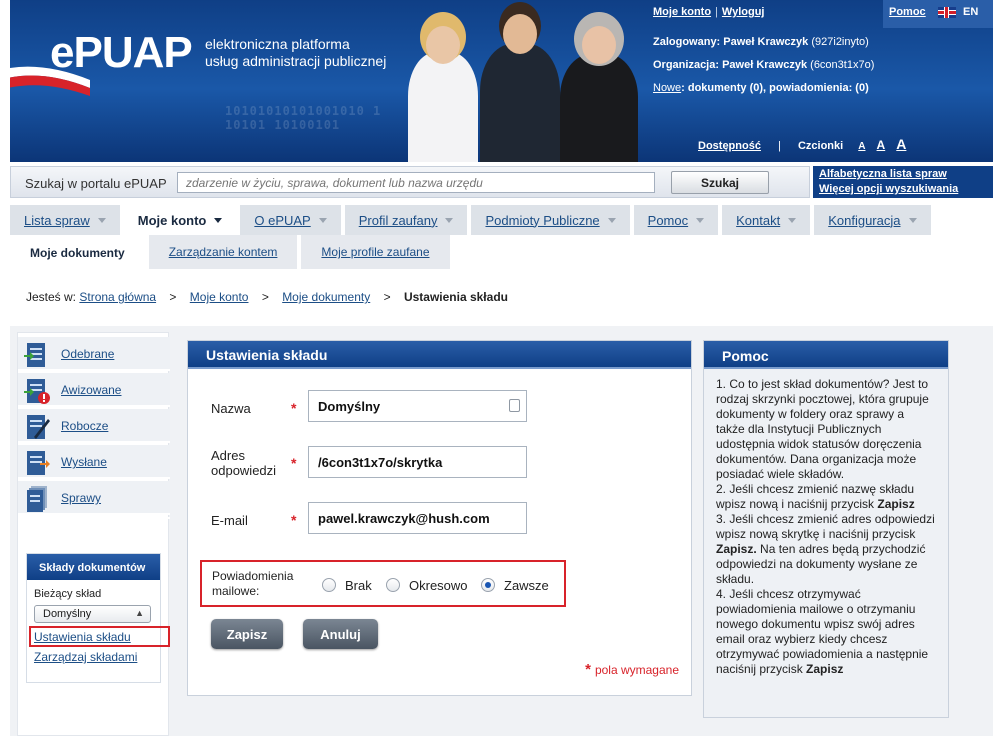 This screenshot has width=997, height=736. What do you see at coordinates (488, 585) in the screenshot?
I see `radio-zawsze` at bounding box center [488, 585].